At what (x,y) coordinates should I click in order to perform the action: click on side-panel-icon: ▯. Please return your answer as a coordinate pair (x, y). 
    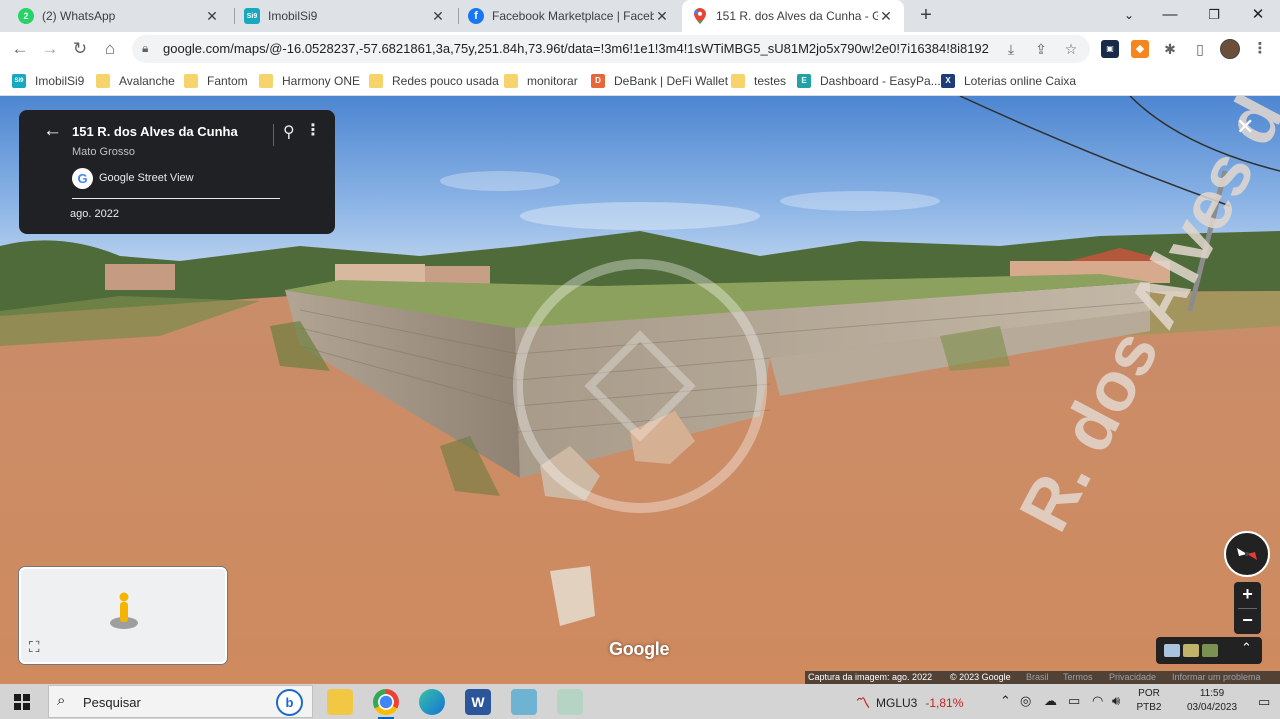
    Looking at the image, I should click on (1200, 49).